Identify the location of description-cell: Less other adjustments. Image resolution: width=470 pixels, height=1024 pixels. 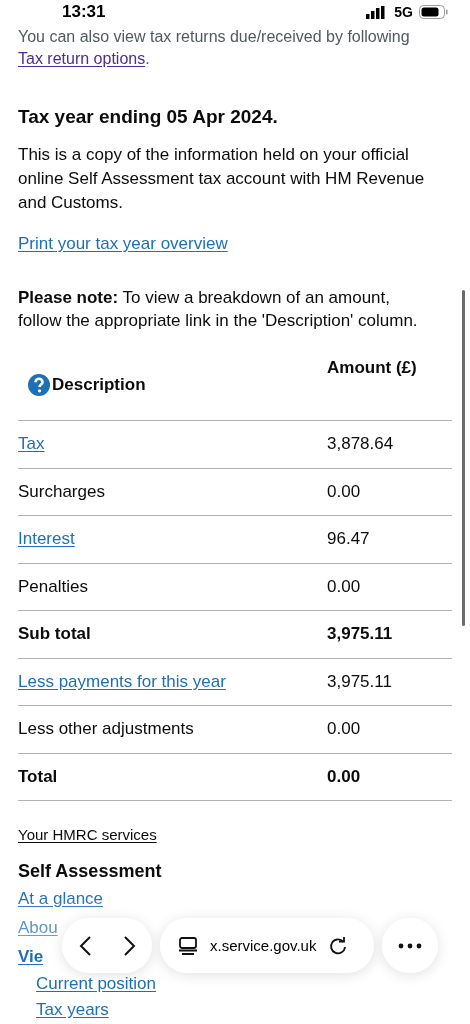
(106, 729).